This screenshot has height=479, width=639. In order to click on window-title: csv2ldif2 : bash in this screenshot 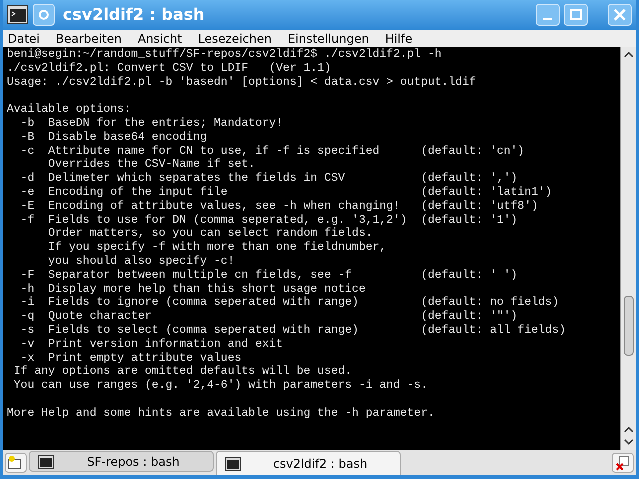, I will do `click(134, 15)`.